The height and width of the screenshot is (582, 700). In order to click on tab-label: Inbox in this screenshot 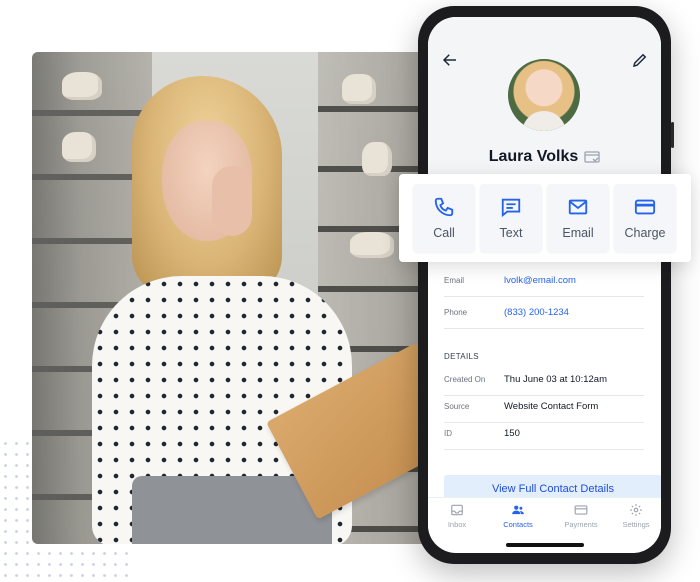, I will do `click(457, 524)`.